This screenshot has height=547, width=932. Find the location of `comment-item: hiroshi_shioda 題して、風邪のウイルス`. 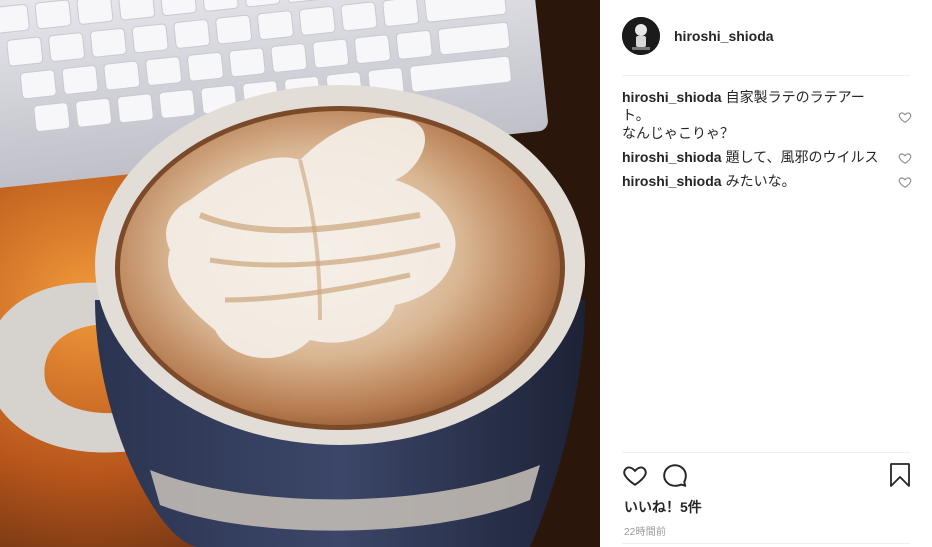

comment-item: hiroshi_shioda 題して、風邪のウイルス is located at coordinates (767, 157).